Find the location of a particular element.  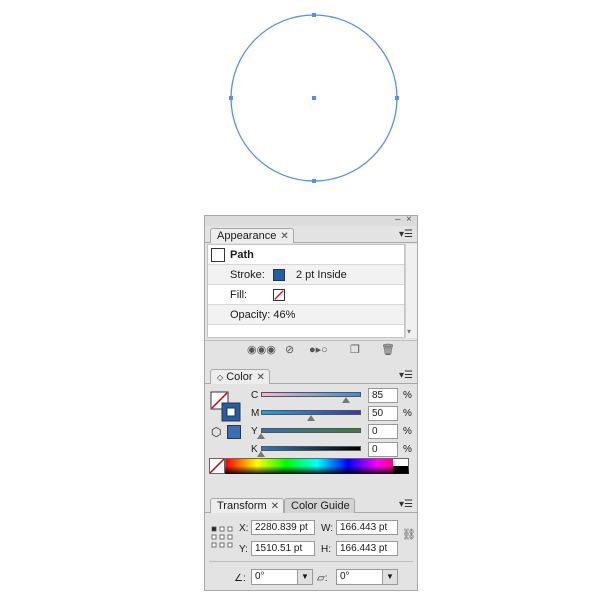

tab-transform: Transform ✕ is located at coordinates (247, 505).